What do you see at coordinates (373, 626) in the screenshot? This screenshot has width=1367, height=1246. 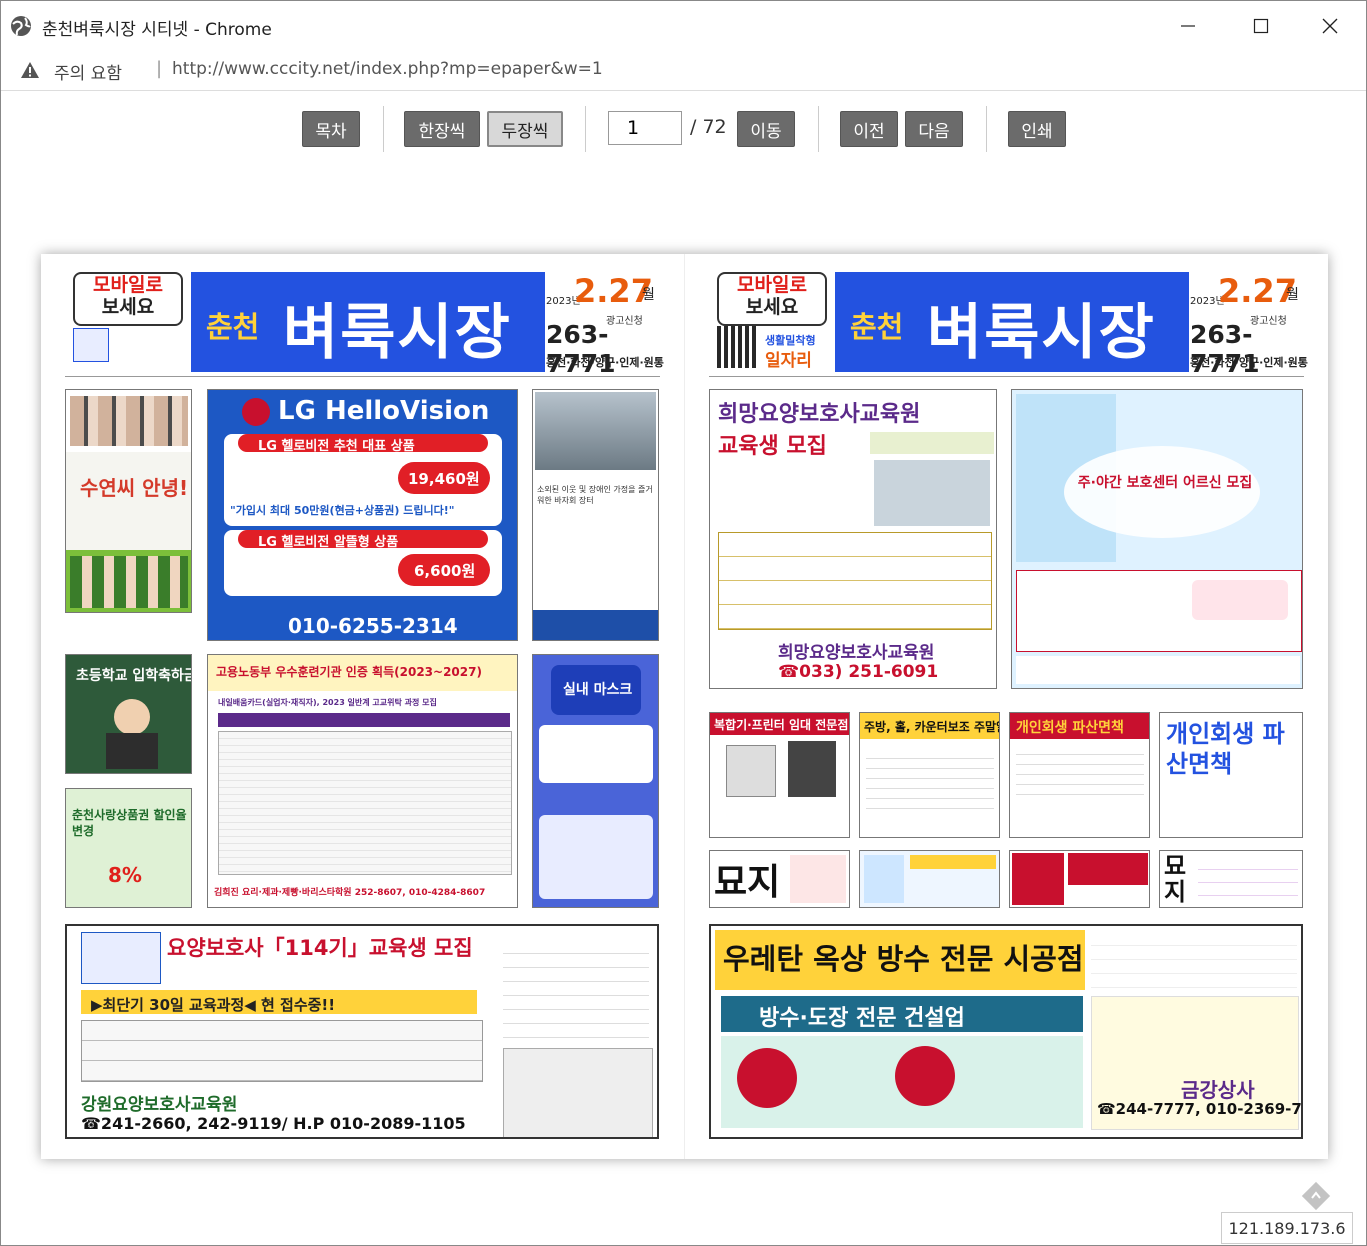 I see `lg-phone: 010-6255-2314` at bounding box center [373, 626].